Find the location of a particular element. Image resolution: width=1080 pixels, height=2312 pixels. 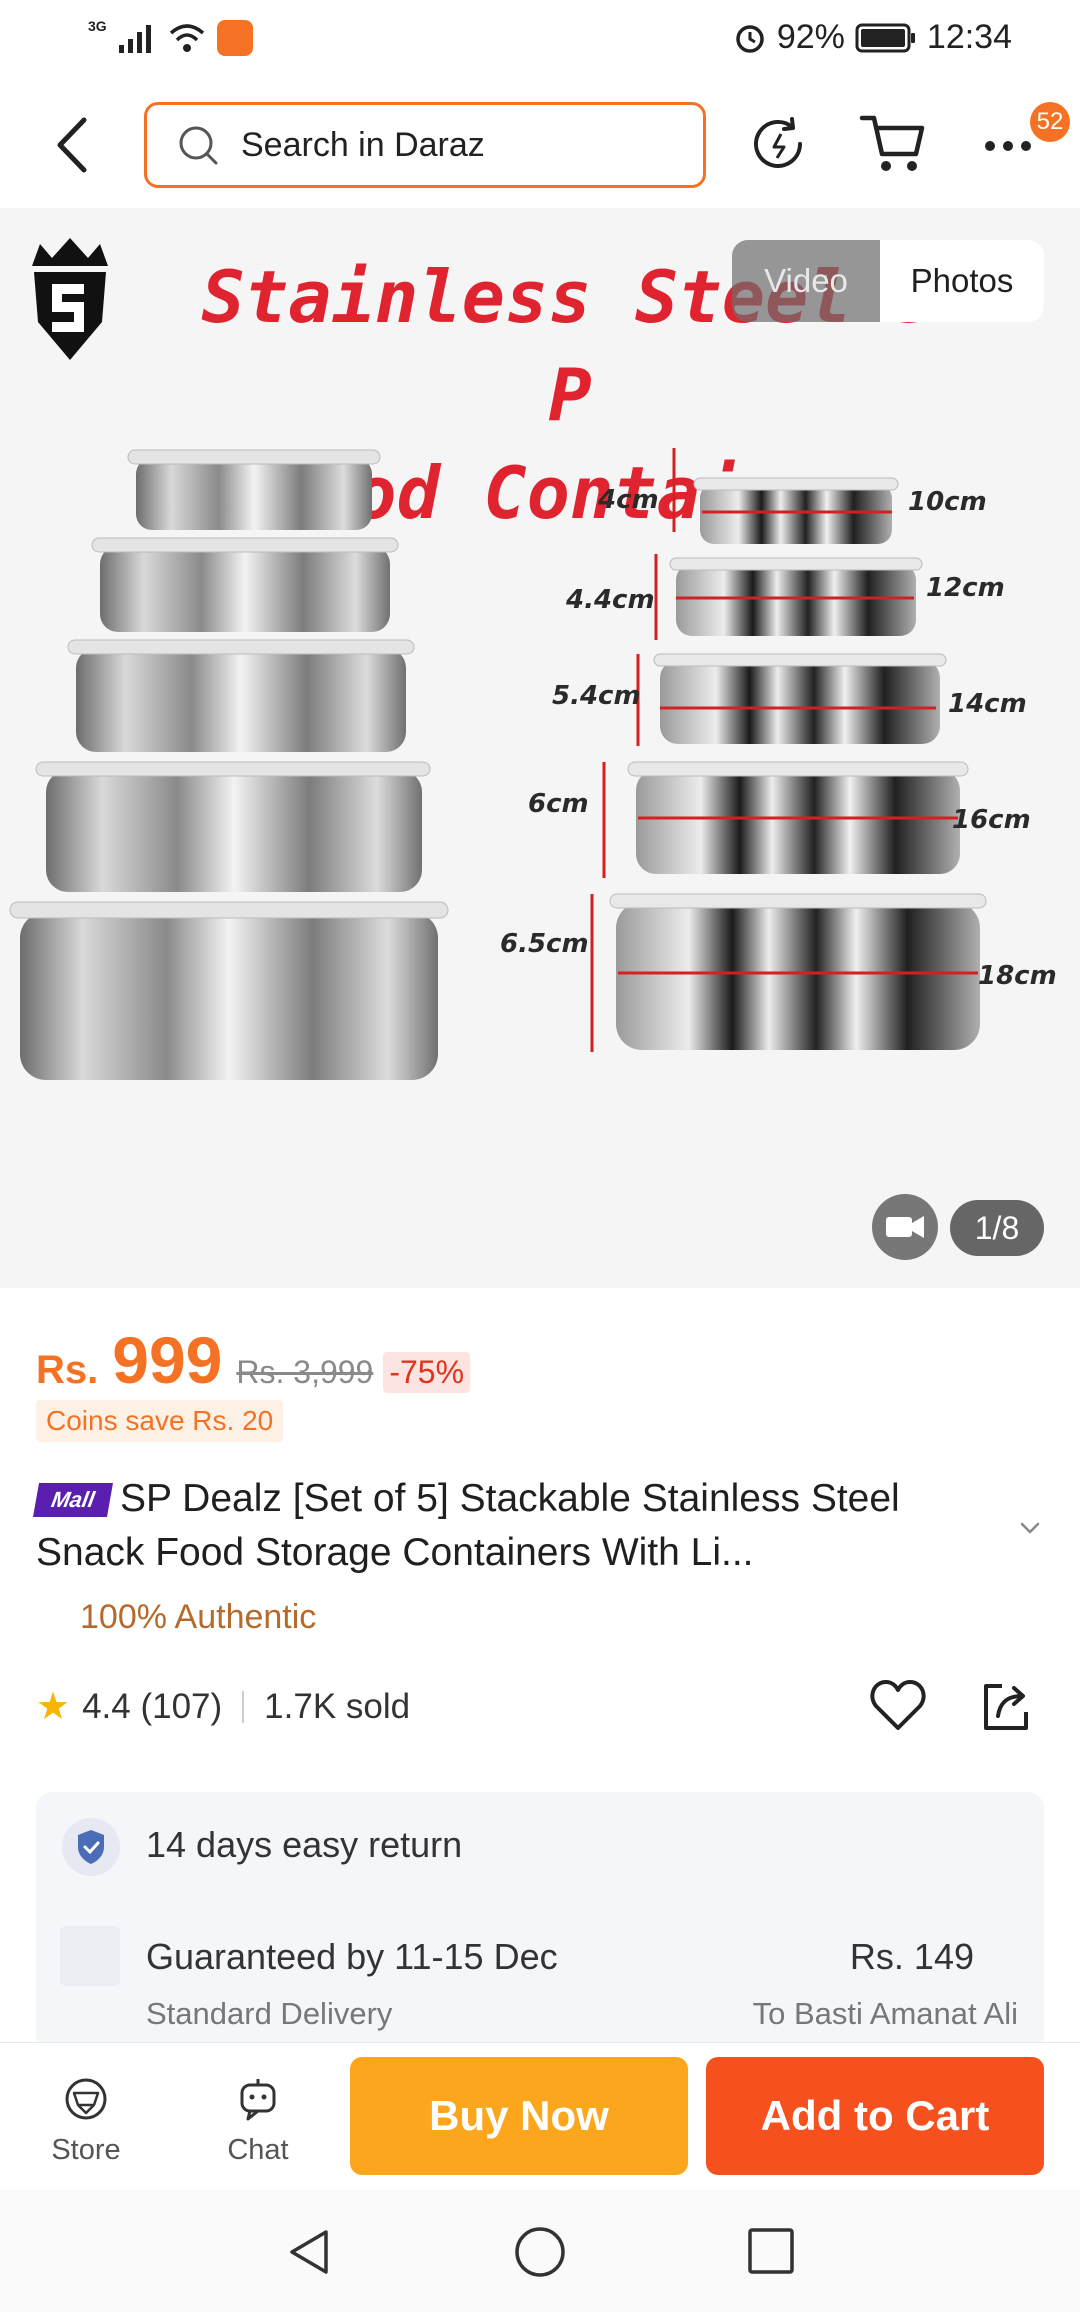

sold-count: 1.7K sold is located at coordinates (337, 1706).